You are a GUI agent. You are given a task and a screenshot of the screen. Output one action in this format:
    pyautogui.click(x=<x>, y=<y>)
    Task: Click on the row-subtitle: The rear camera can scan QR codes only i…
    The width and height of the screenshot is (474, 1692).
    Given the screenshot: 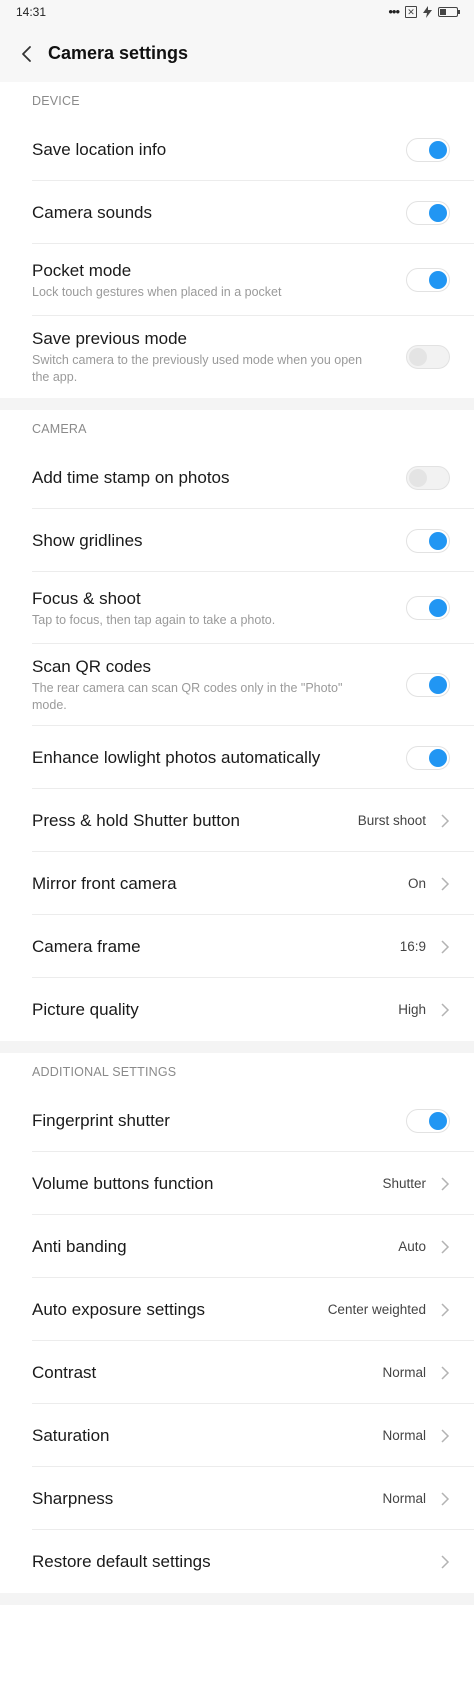 What is the action you would take?
    pyautogui.click(x=187, y=696)
    